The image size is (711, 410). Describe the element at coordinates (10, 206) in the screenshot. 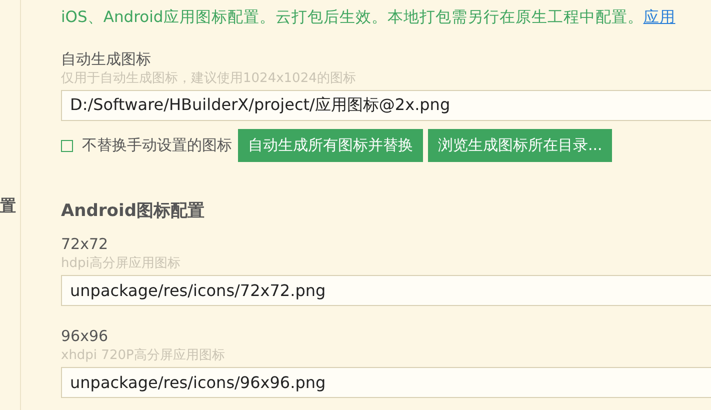

I see `sidebar-item: 置` at that location.